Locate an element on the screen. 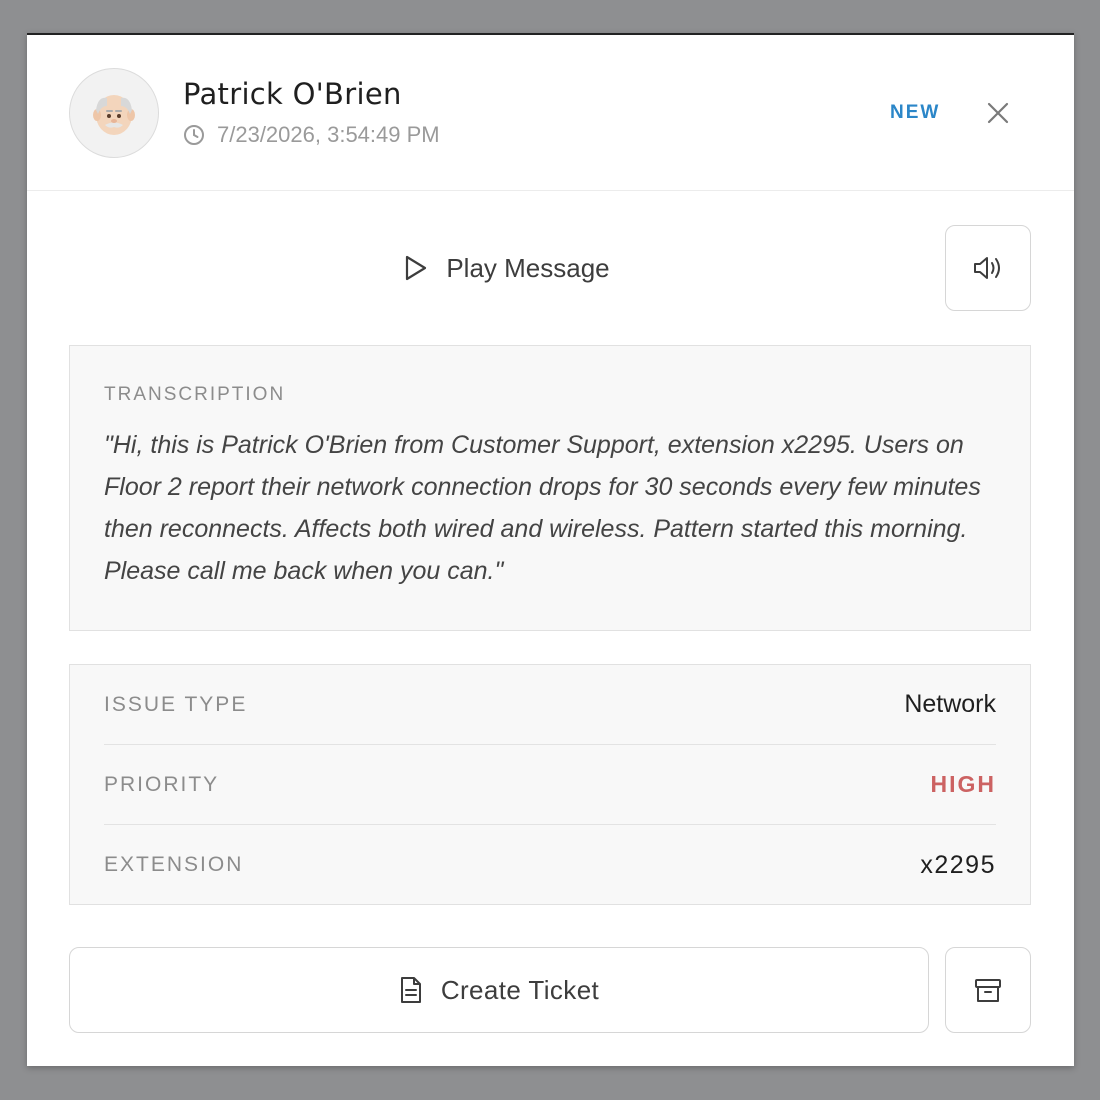  volume-button is located at coordinates (988, 268).